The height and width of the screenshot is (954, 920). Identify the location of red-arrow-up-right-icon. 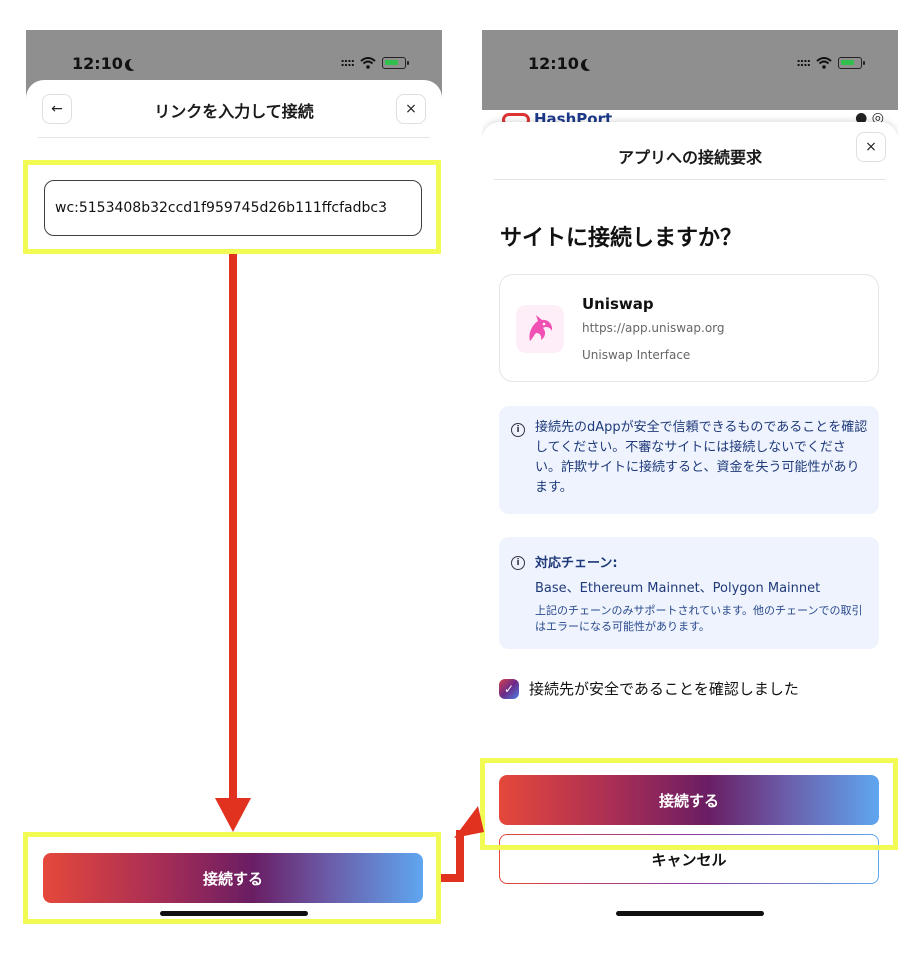
(469, 822).